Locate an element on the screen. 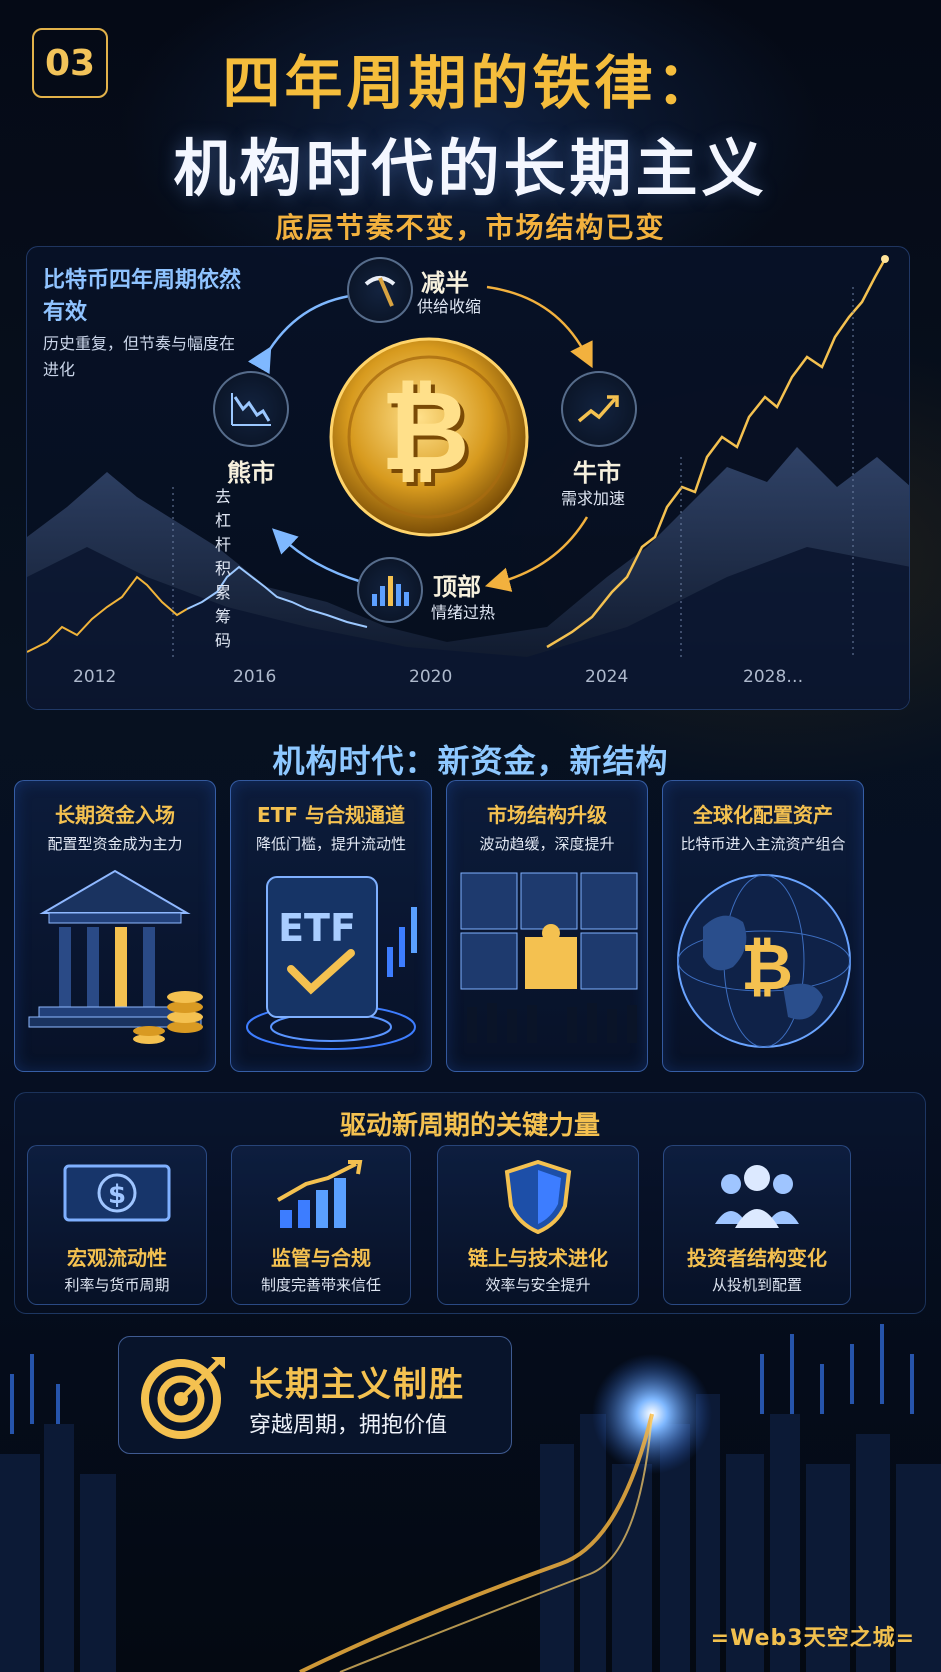 This screenshot has width=941, height=1672. stage-desc: 情绪过热 is located at coordinates (463, 612).